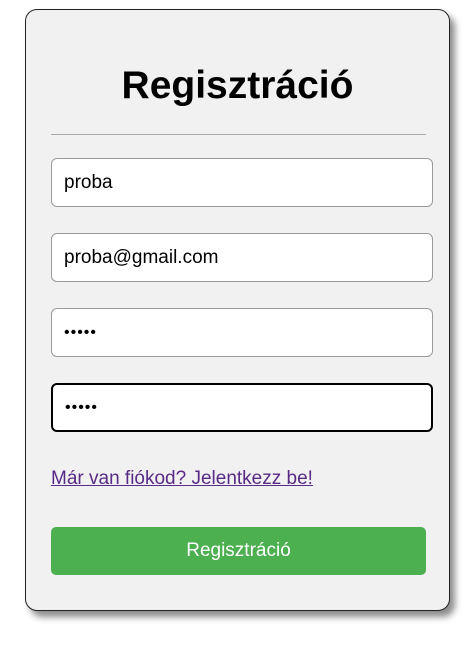 This screenshot has width=476, height=660. What do you see at coordinates (242, 257) in the screenshot?
I see `email-field` at bounding box center [242, 257].